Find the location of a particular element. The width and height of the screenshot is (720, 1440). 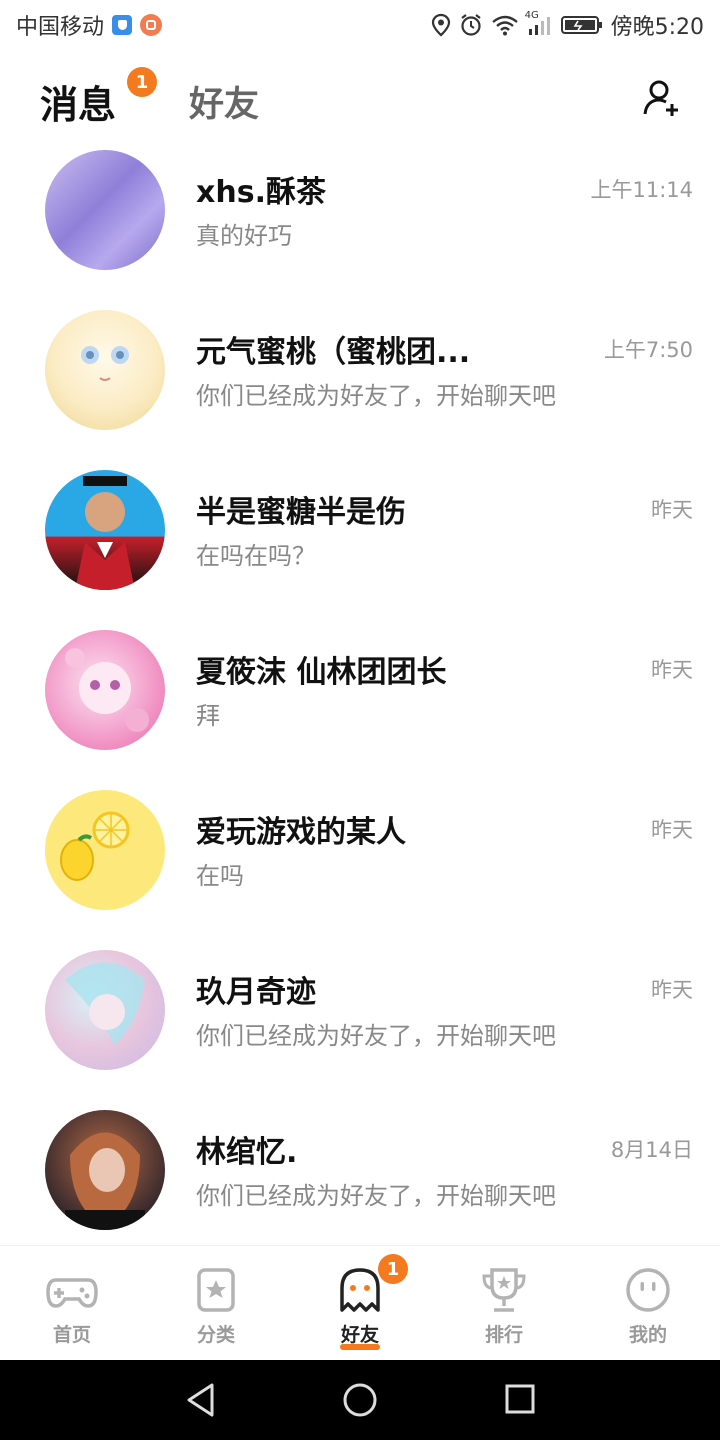

nav-home: 首页 is located at coordinates (72, 1303).